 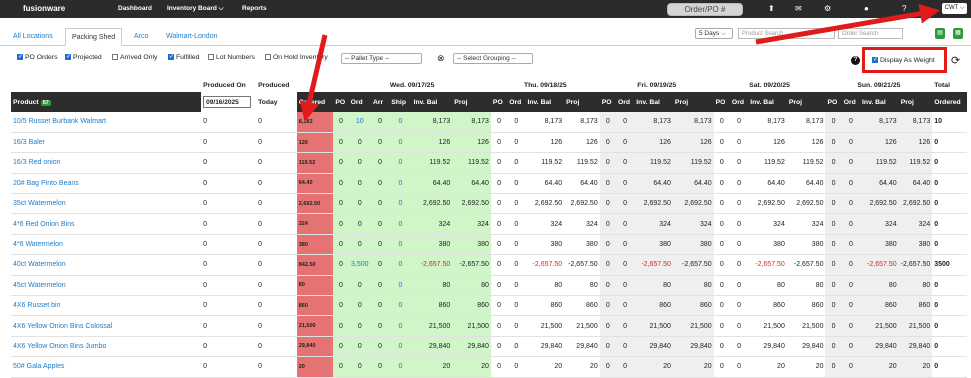 What do you see at coordinates (106, 326) in the screenshot?
I see `product-link: 4X6 Yellow Onion Bins Colossal` at bounding box center [106, 326].